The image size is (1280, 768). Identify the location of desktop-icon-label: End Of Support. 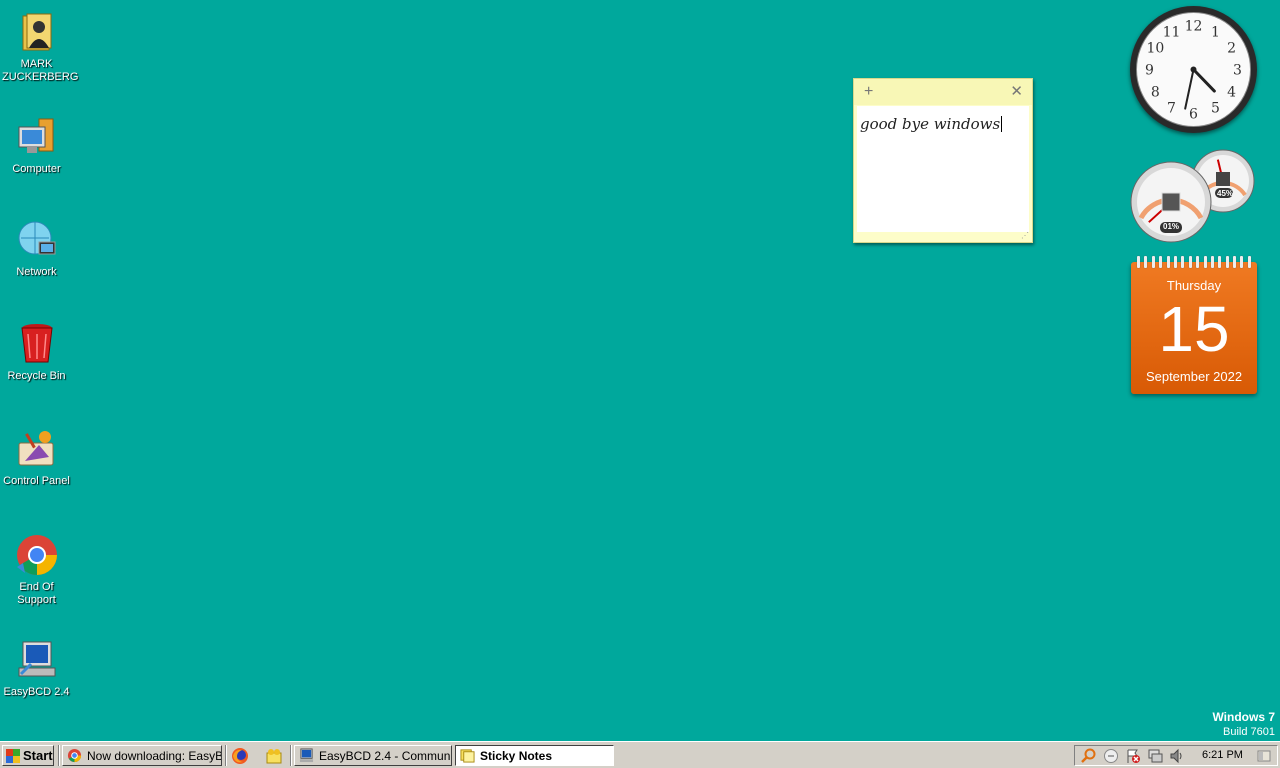
(36, 593).